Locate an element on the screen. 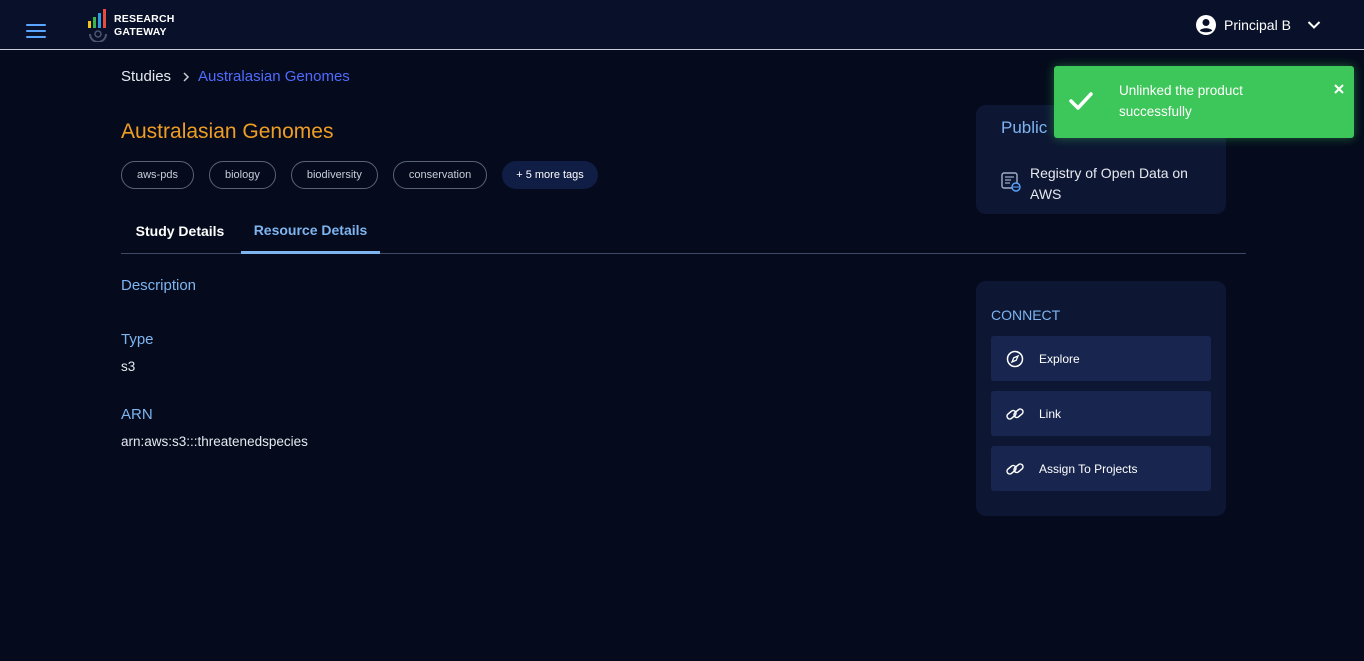 Image resolution: width=1364 pixels, height=661 pixels. breadcrumb: Studies Australasian Genomes is located at coordinates (235, 76).